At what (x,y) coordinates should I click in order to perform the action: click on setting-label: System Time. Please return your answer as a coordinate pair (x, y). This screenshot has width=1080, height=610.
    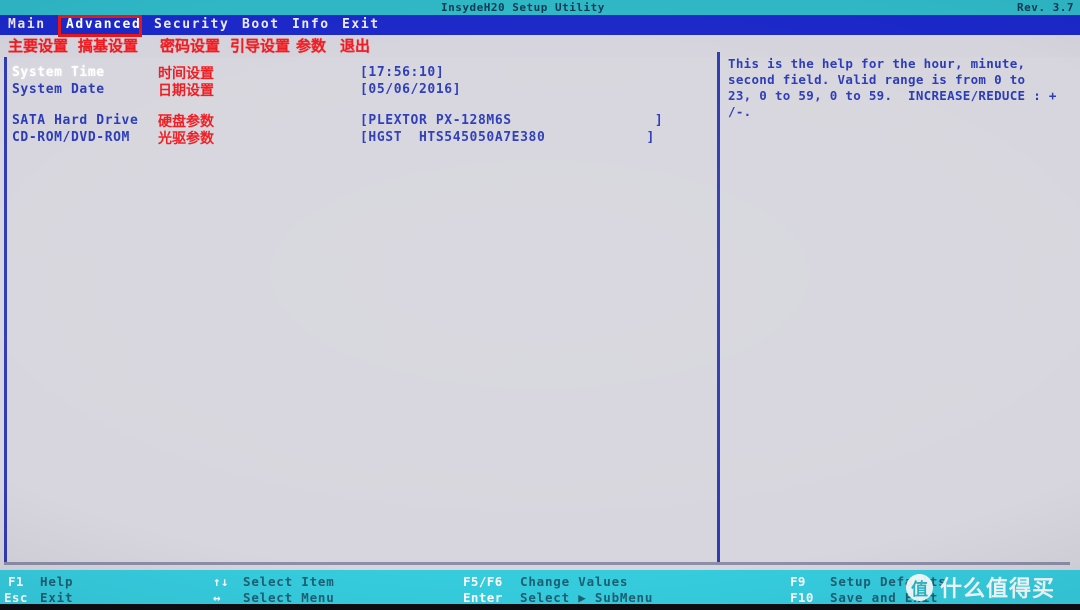
    Looking at the image, I should click on (58, 72).